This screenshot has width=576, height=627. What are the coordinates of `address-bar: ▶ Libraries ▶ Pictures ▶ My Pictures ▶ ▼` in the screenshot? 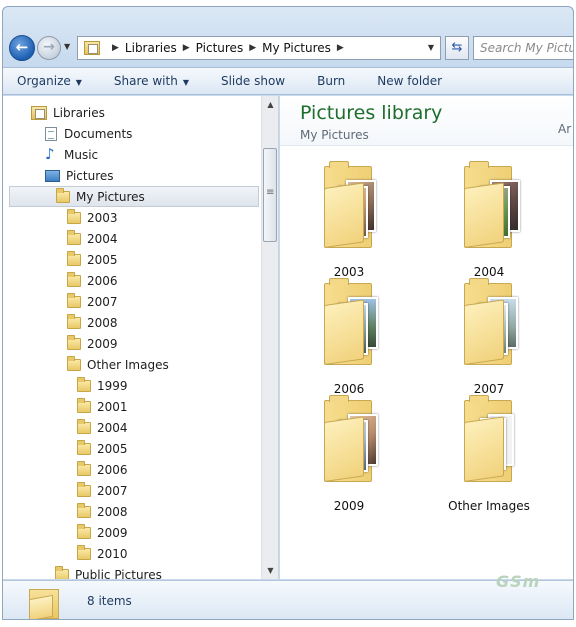 It's located at (259, 48).